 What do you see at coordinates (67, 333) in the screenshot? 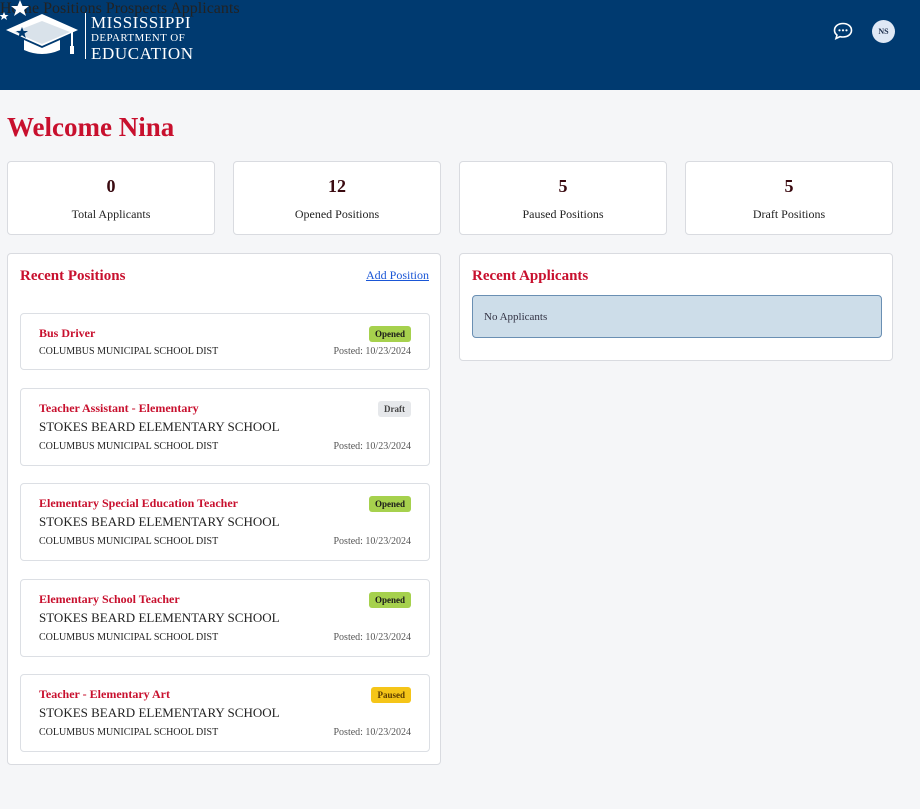
I see `position-title: Bus Driver` at bounding box center [67, 333].